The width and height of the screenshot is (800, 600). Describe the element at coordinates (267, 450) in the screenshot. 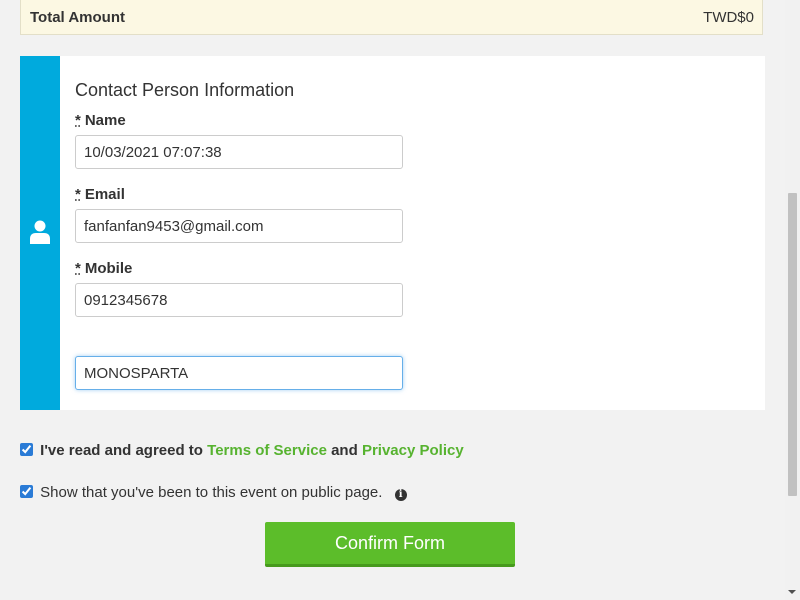

I see `terms-of-service-link: Terms of Service` at that location.